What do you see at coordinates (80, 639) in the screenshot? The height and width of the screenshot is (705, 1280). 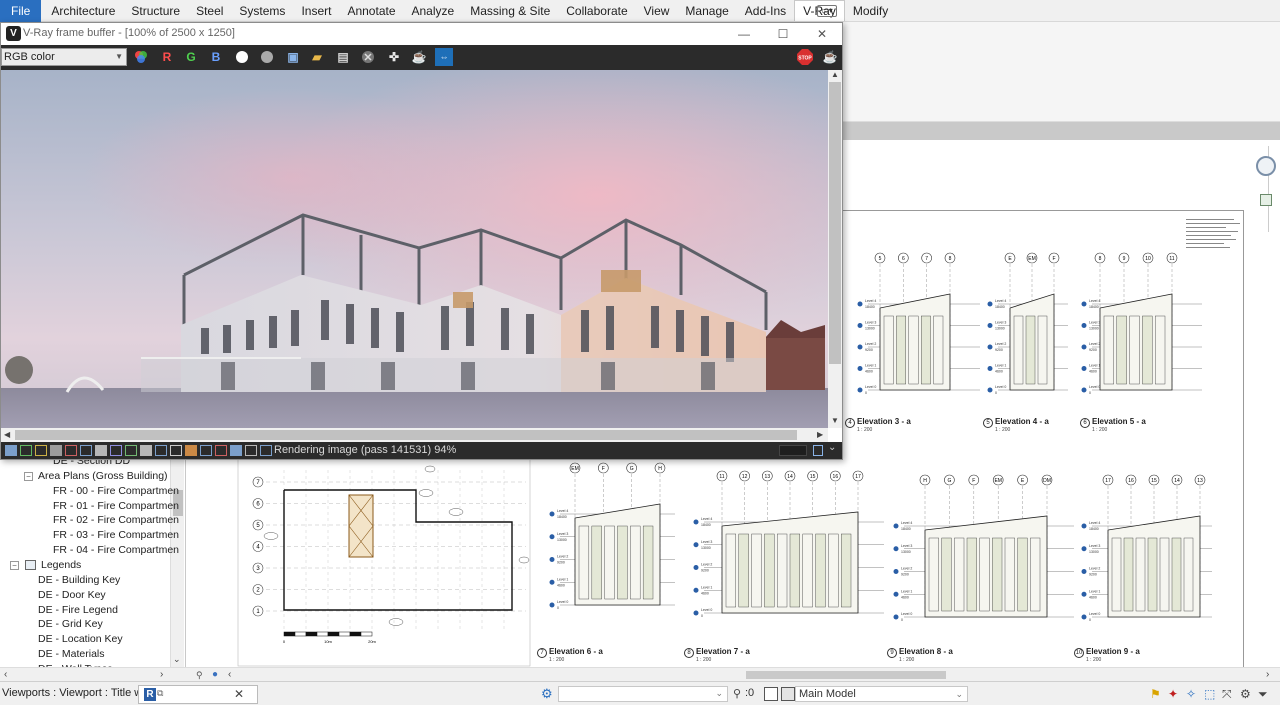 I see `browser-item: DE - Location Key` at bounding box center [80, 639].